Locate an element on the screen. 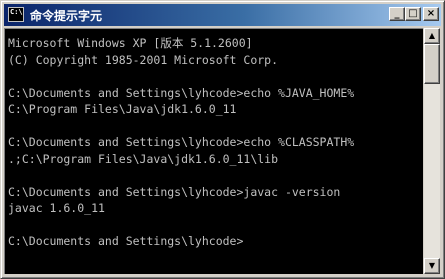 Image resolution: width=445 pixels, height=279 pixels. close-button: × is located at coordinates (431, 14).